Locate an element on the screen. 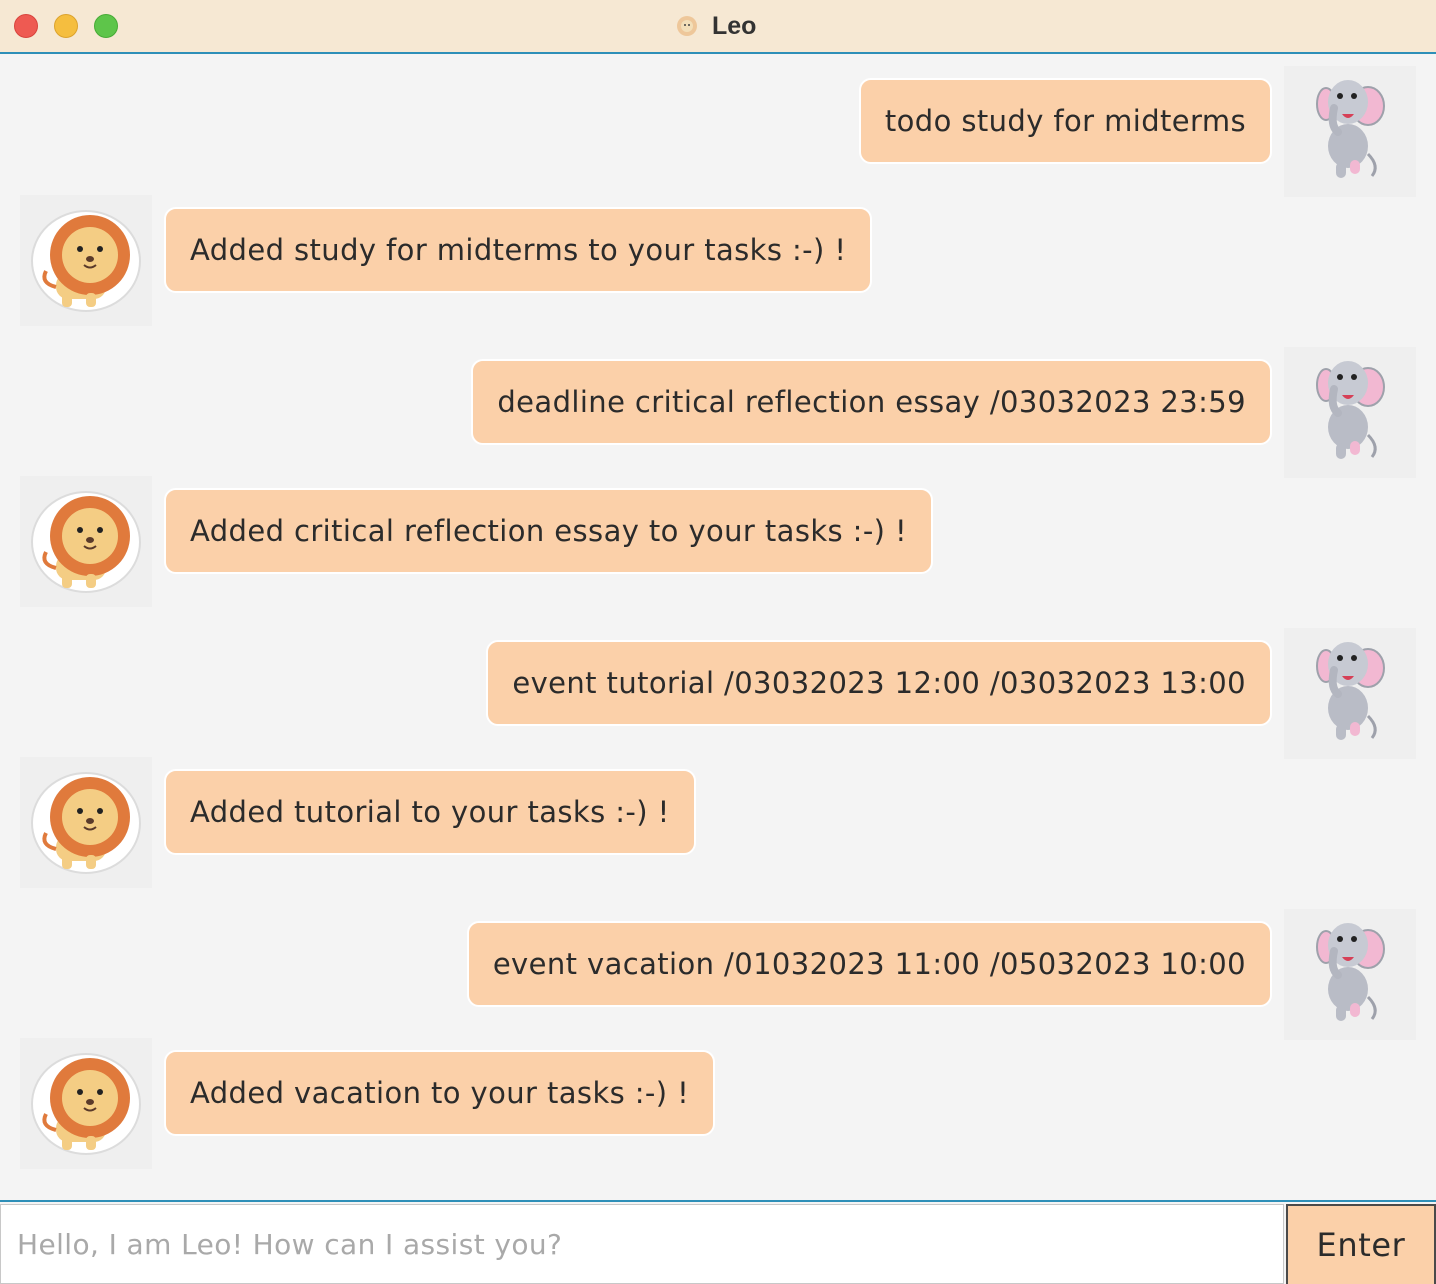 This screenshot has width=1436, height=1284. input-bar: Enter is located at coordinates (718, 1242).